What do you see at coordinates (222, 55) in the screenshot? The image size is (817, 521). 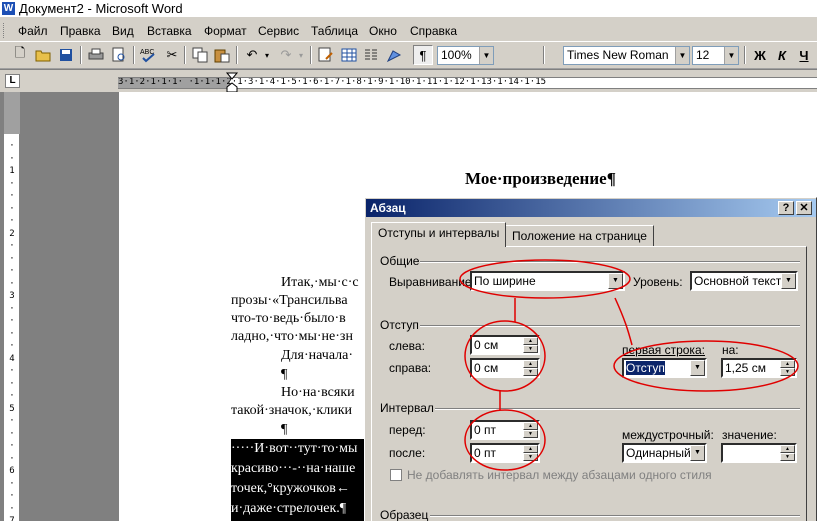 I see `paste-icon` at bounding box center [222, 55].